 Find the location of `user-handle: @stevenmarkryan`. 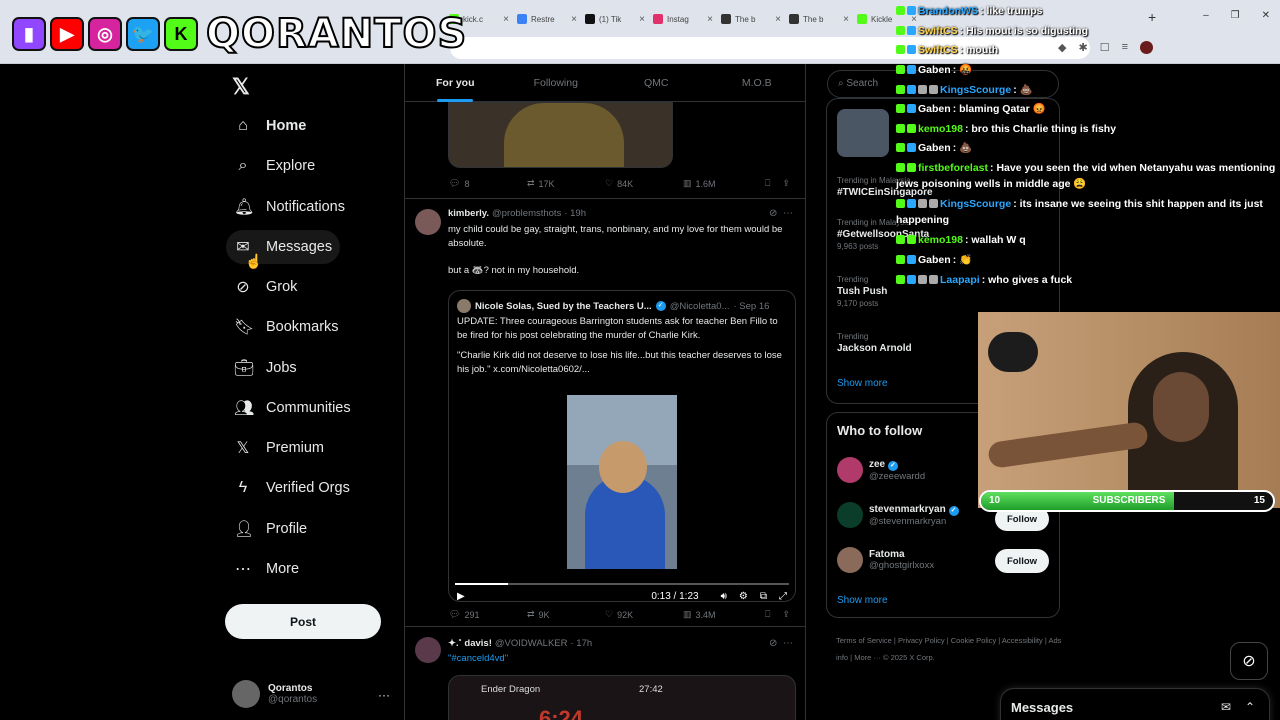

user-handle: @stevenmarkryan is located at coordinates (908, 521).